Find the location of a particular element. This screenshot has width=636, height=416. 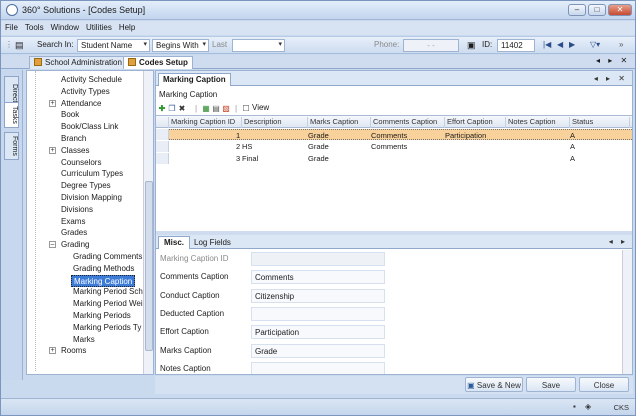

minimize-button: – is located at coordinates (577, 10).